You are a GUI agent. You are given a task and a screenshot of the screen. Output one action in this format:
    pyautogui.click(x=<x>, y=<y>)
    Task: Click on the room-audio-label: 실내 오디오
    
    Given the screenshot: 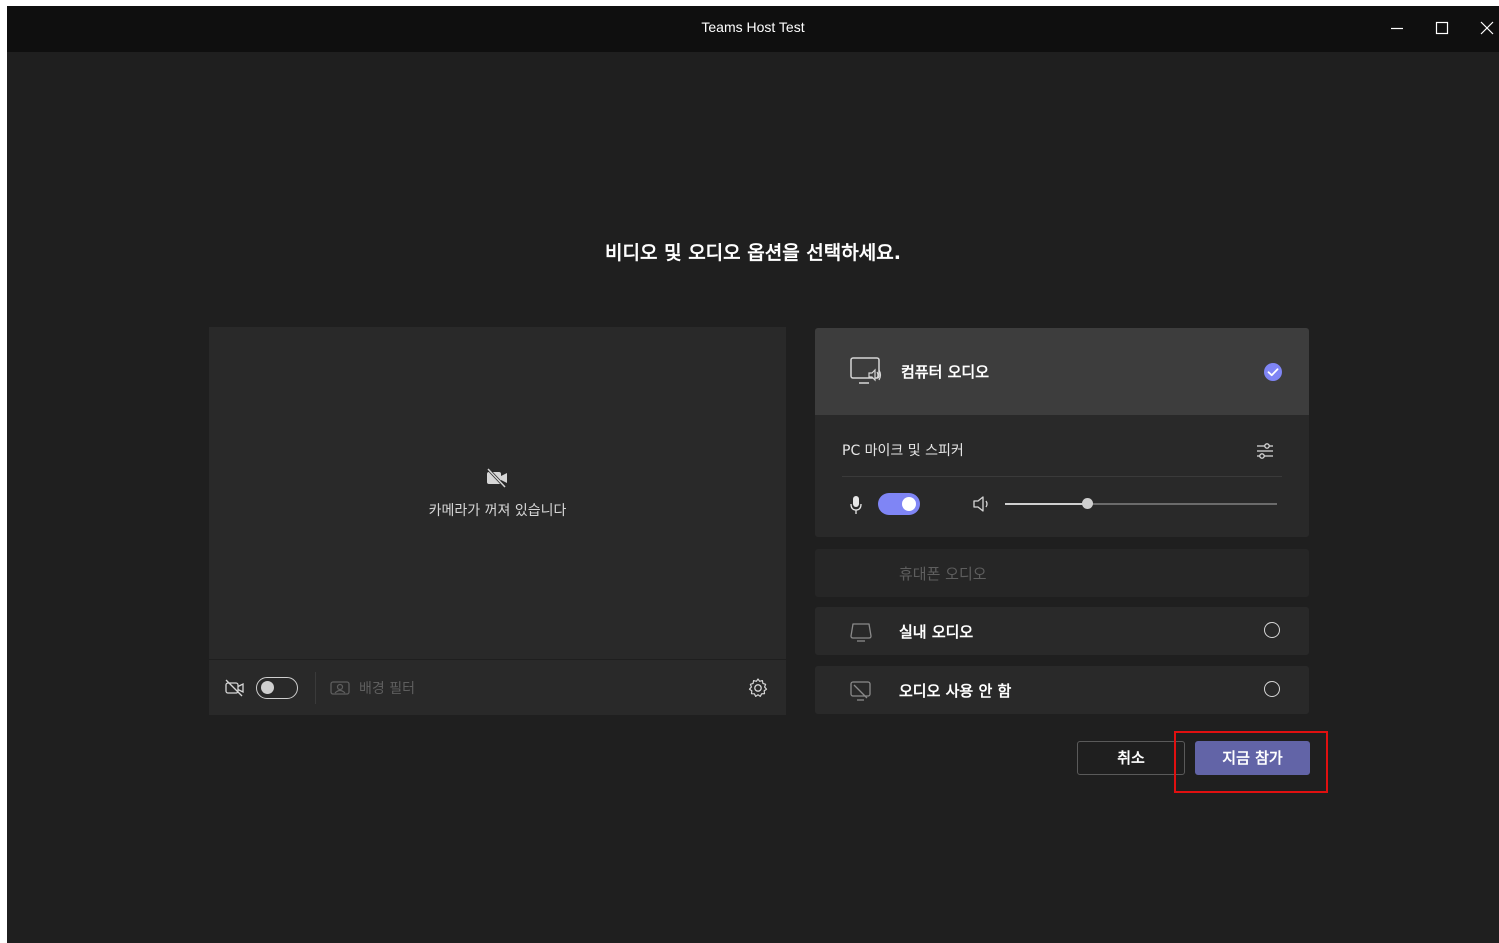 What is the action you would take?
    pyautogui.click(x=936, y=632)
    